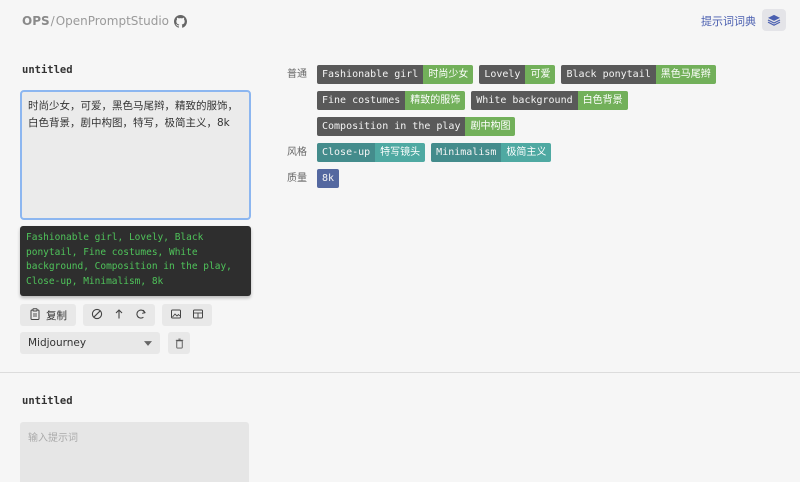  Describe the element at coordinates (524, 100) in the screenshot. I see `tag-en: White background` at that location.